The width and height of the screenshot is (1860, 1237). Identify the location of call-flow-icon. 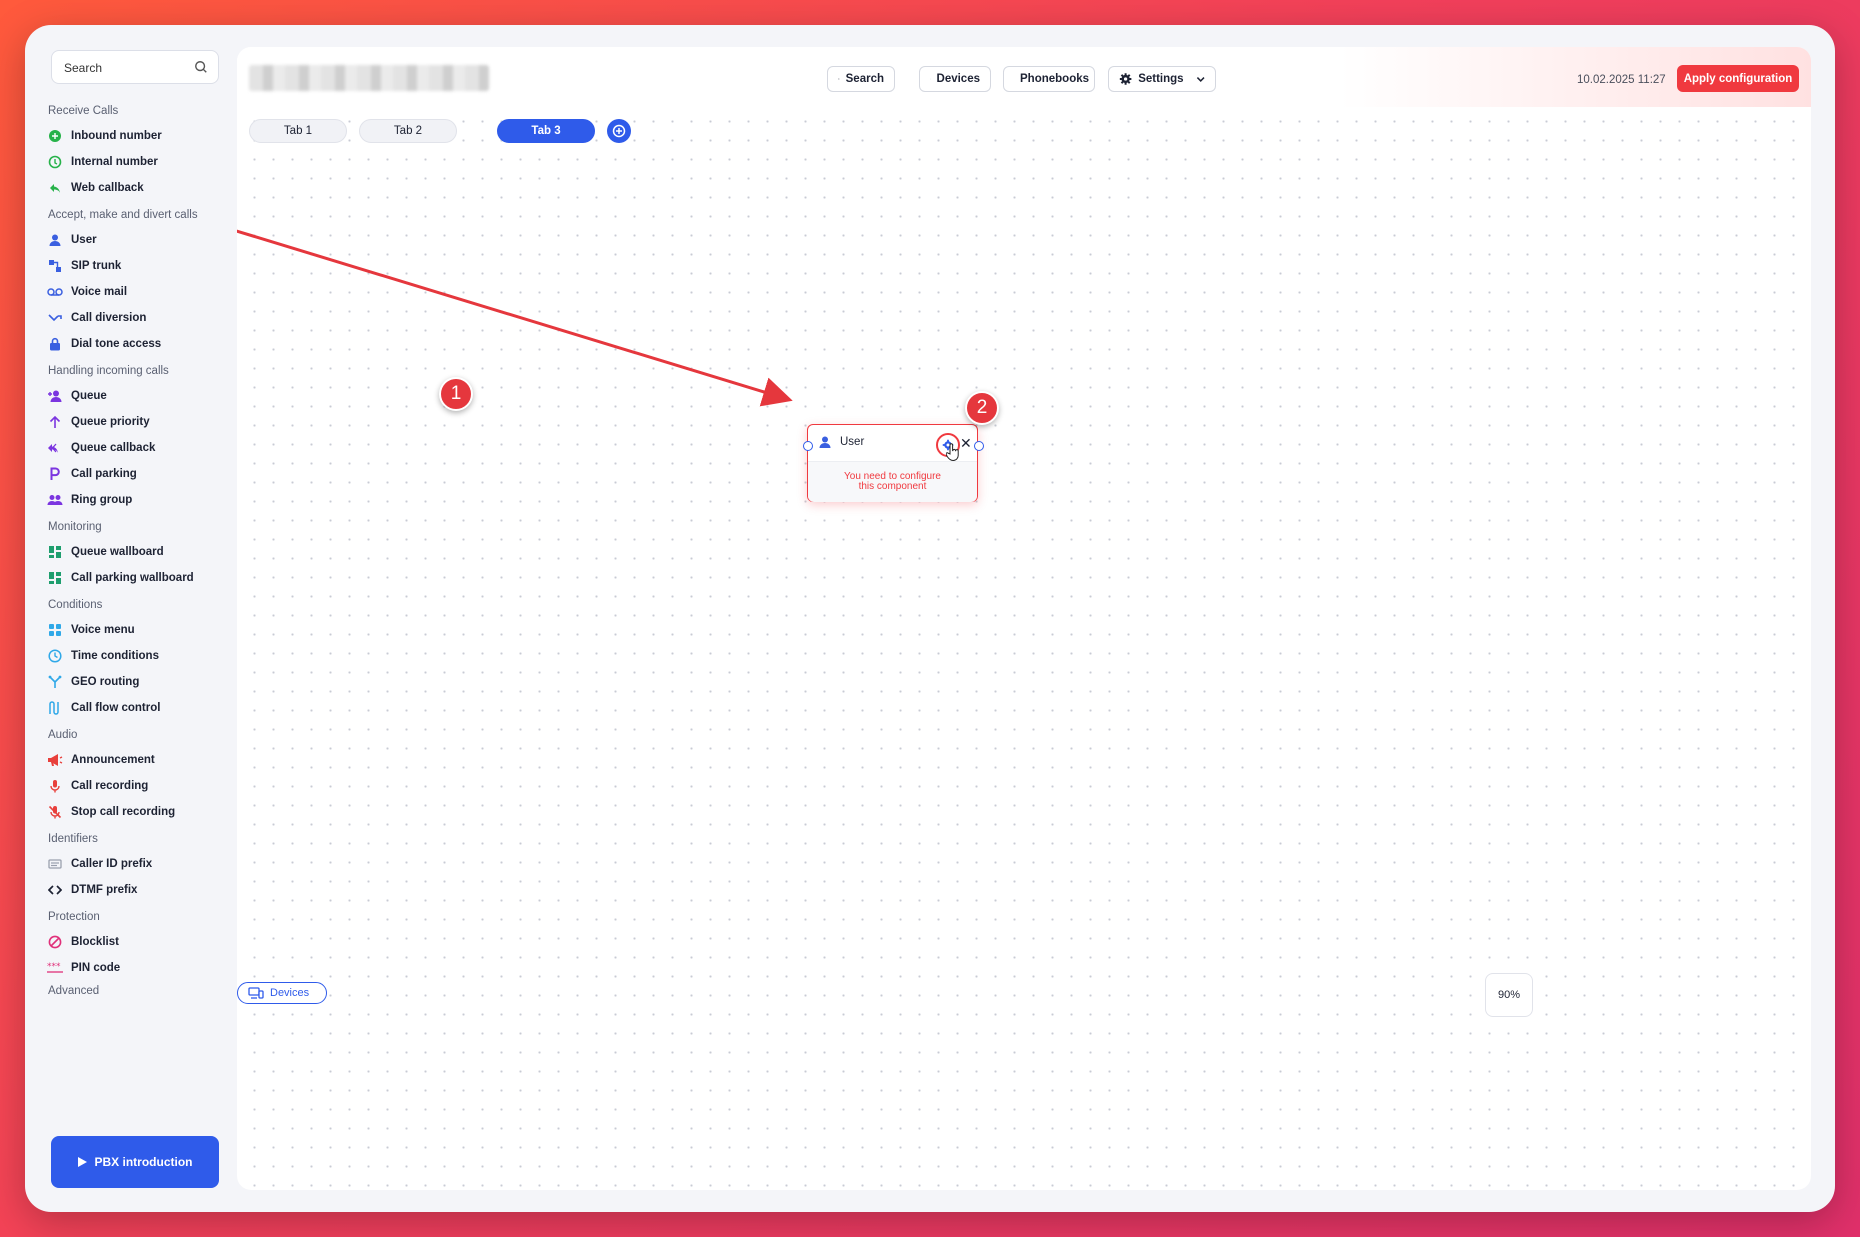
(55, 708).